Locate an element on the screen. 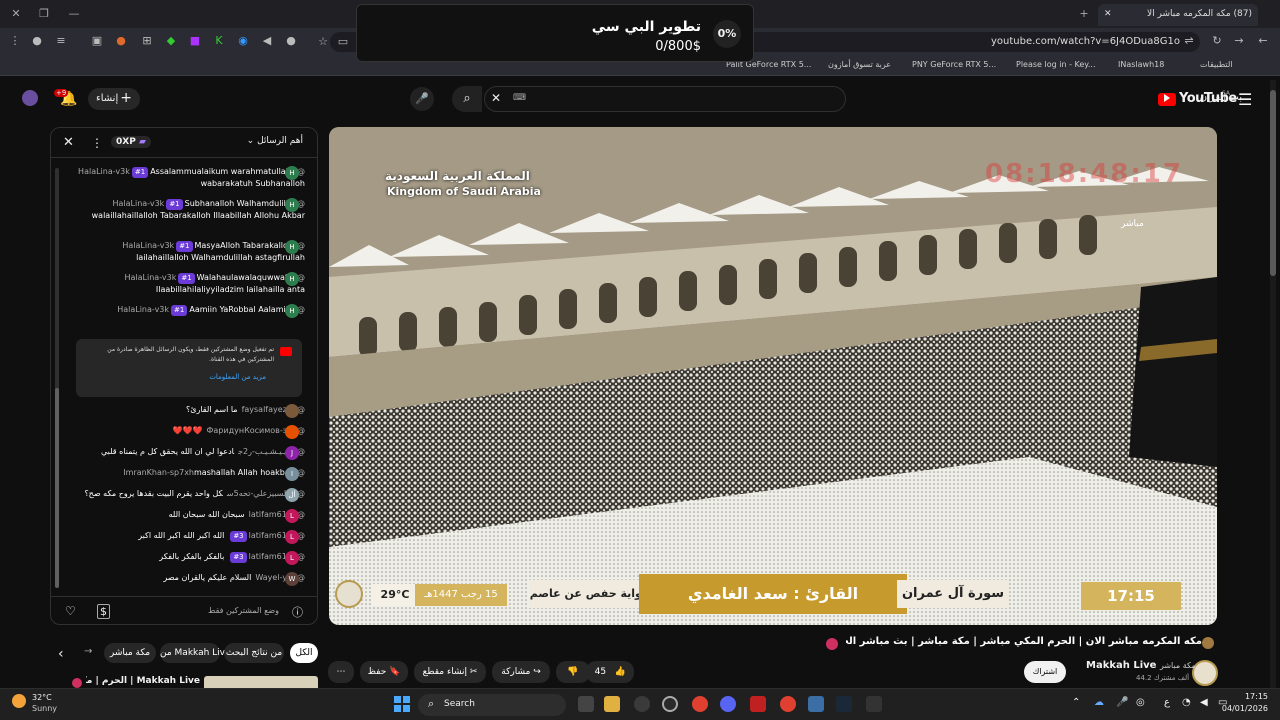 The image size is (1280, 720). voice-search-microphone-icon: 🎤 is located at coordinates (422, 99).